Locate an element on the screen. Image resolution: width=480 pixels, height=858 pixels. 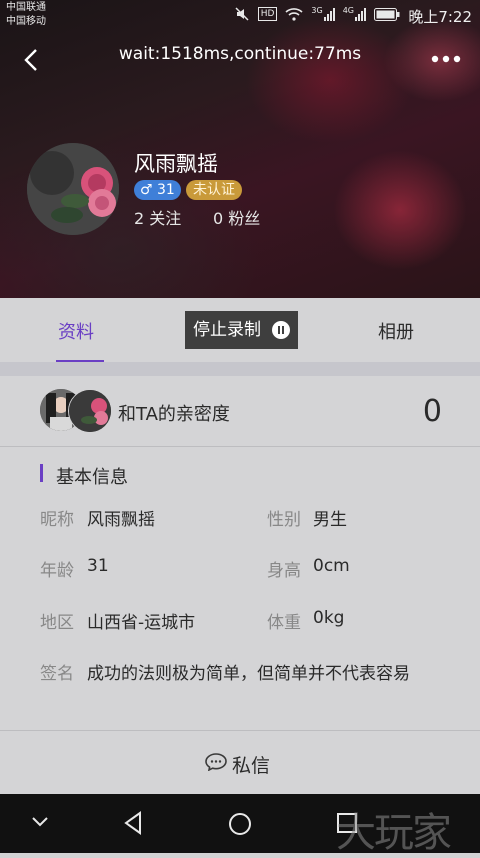
hd-icon: HD is located at coordinates (267, 14).